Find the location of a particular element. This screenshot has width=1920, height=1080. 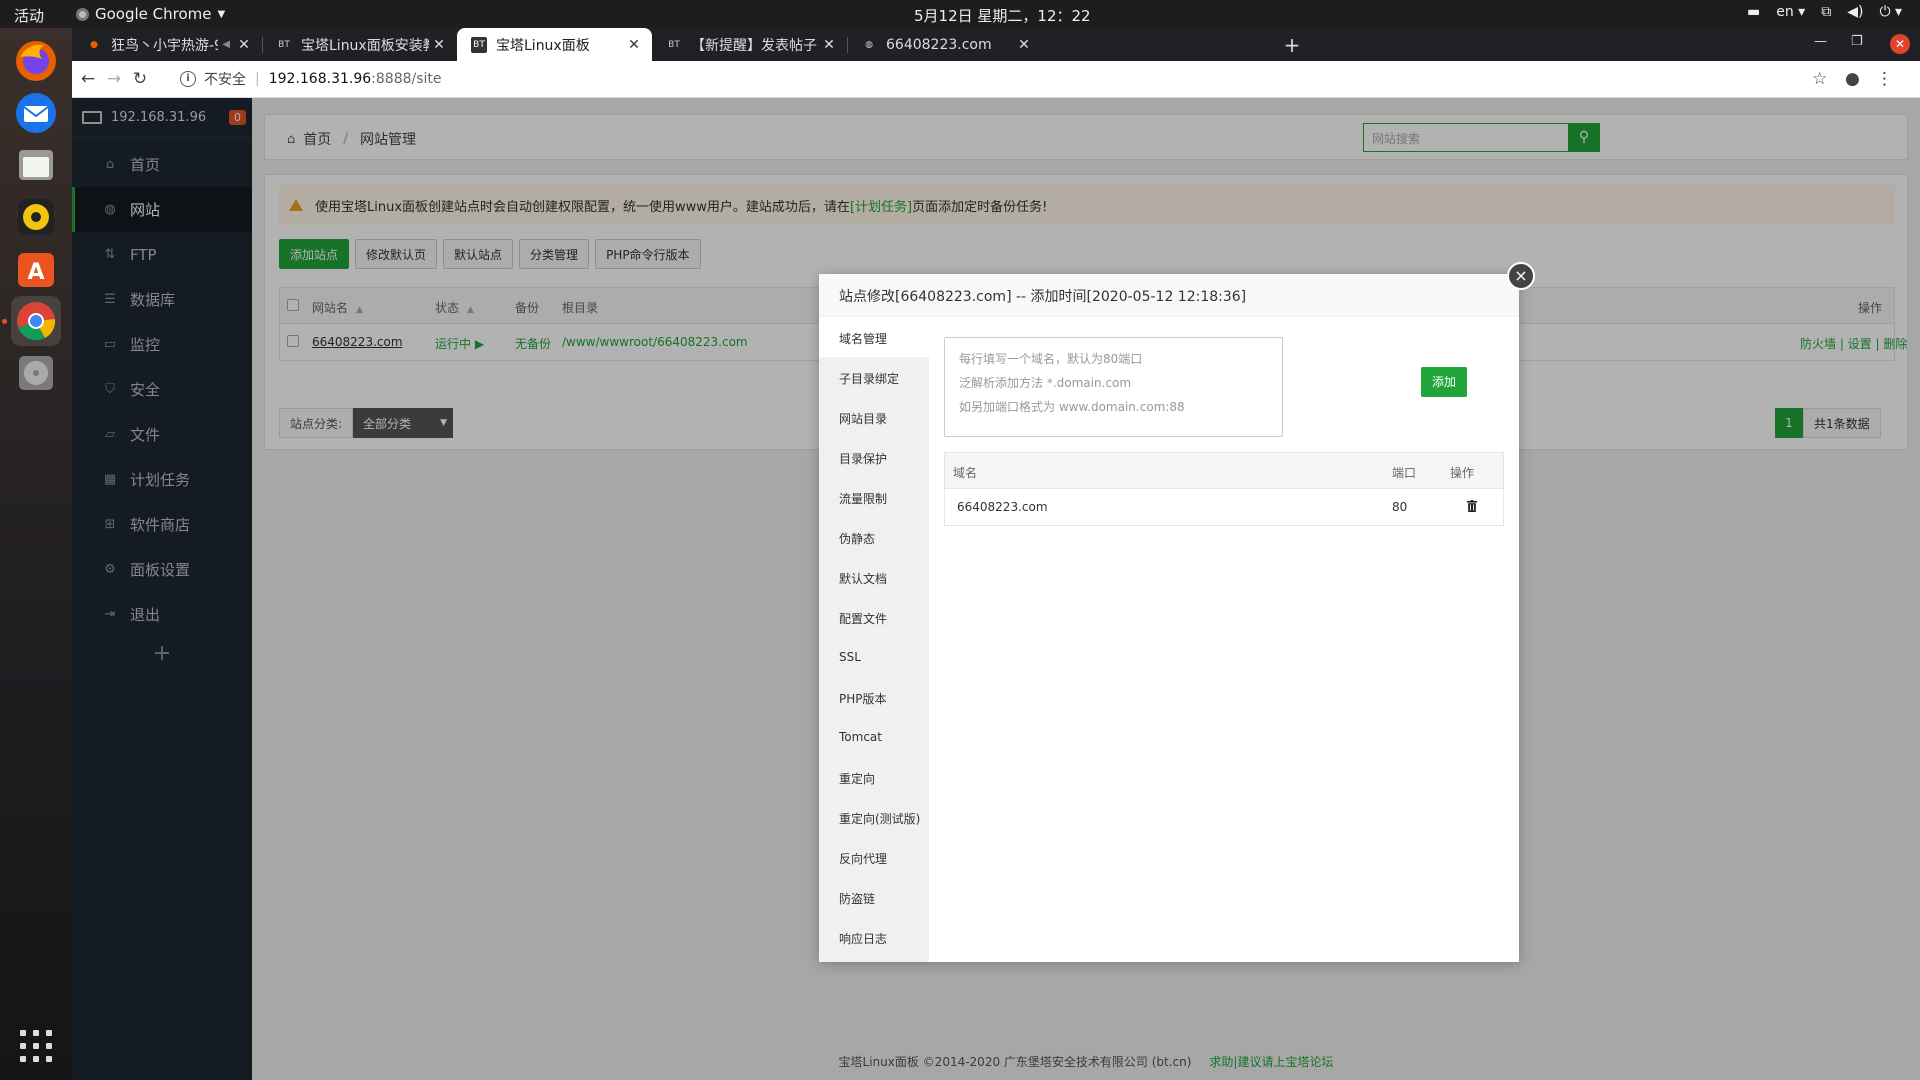

volume-icon: ◀) is located at coordinates (1855, 12).